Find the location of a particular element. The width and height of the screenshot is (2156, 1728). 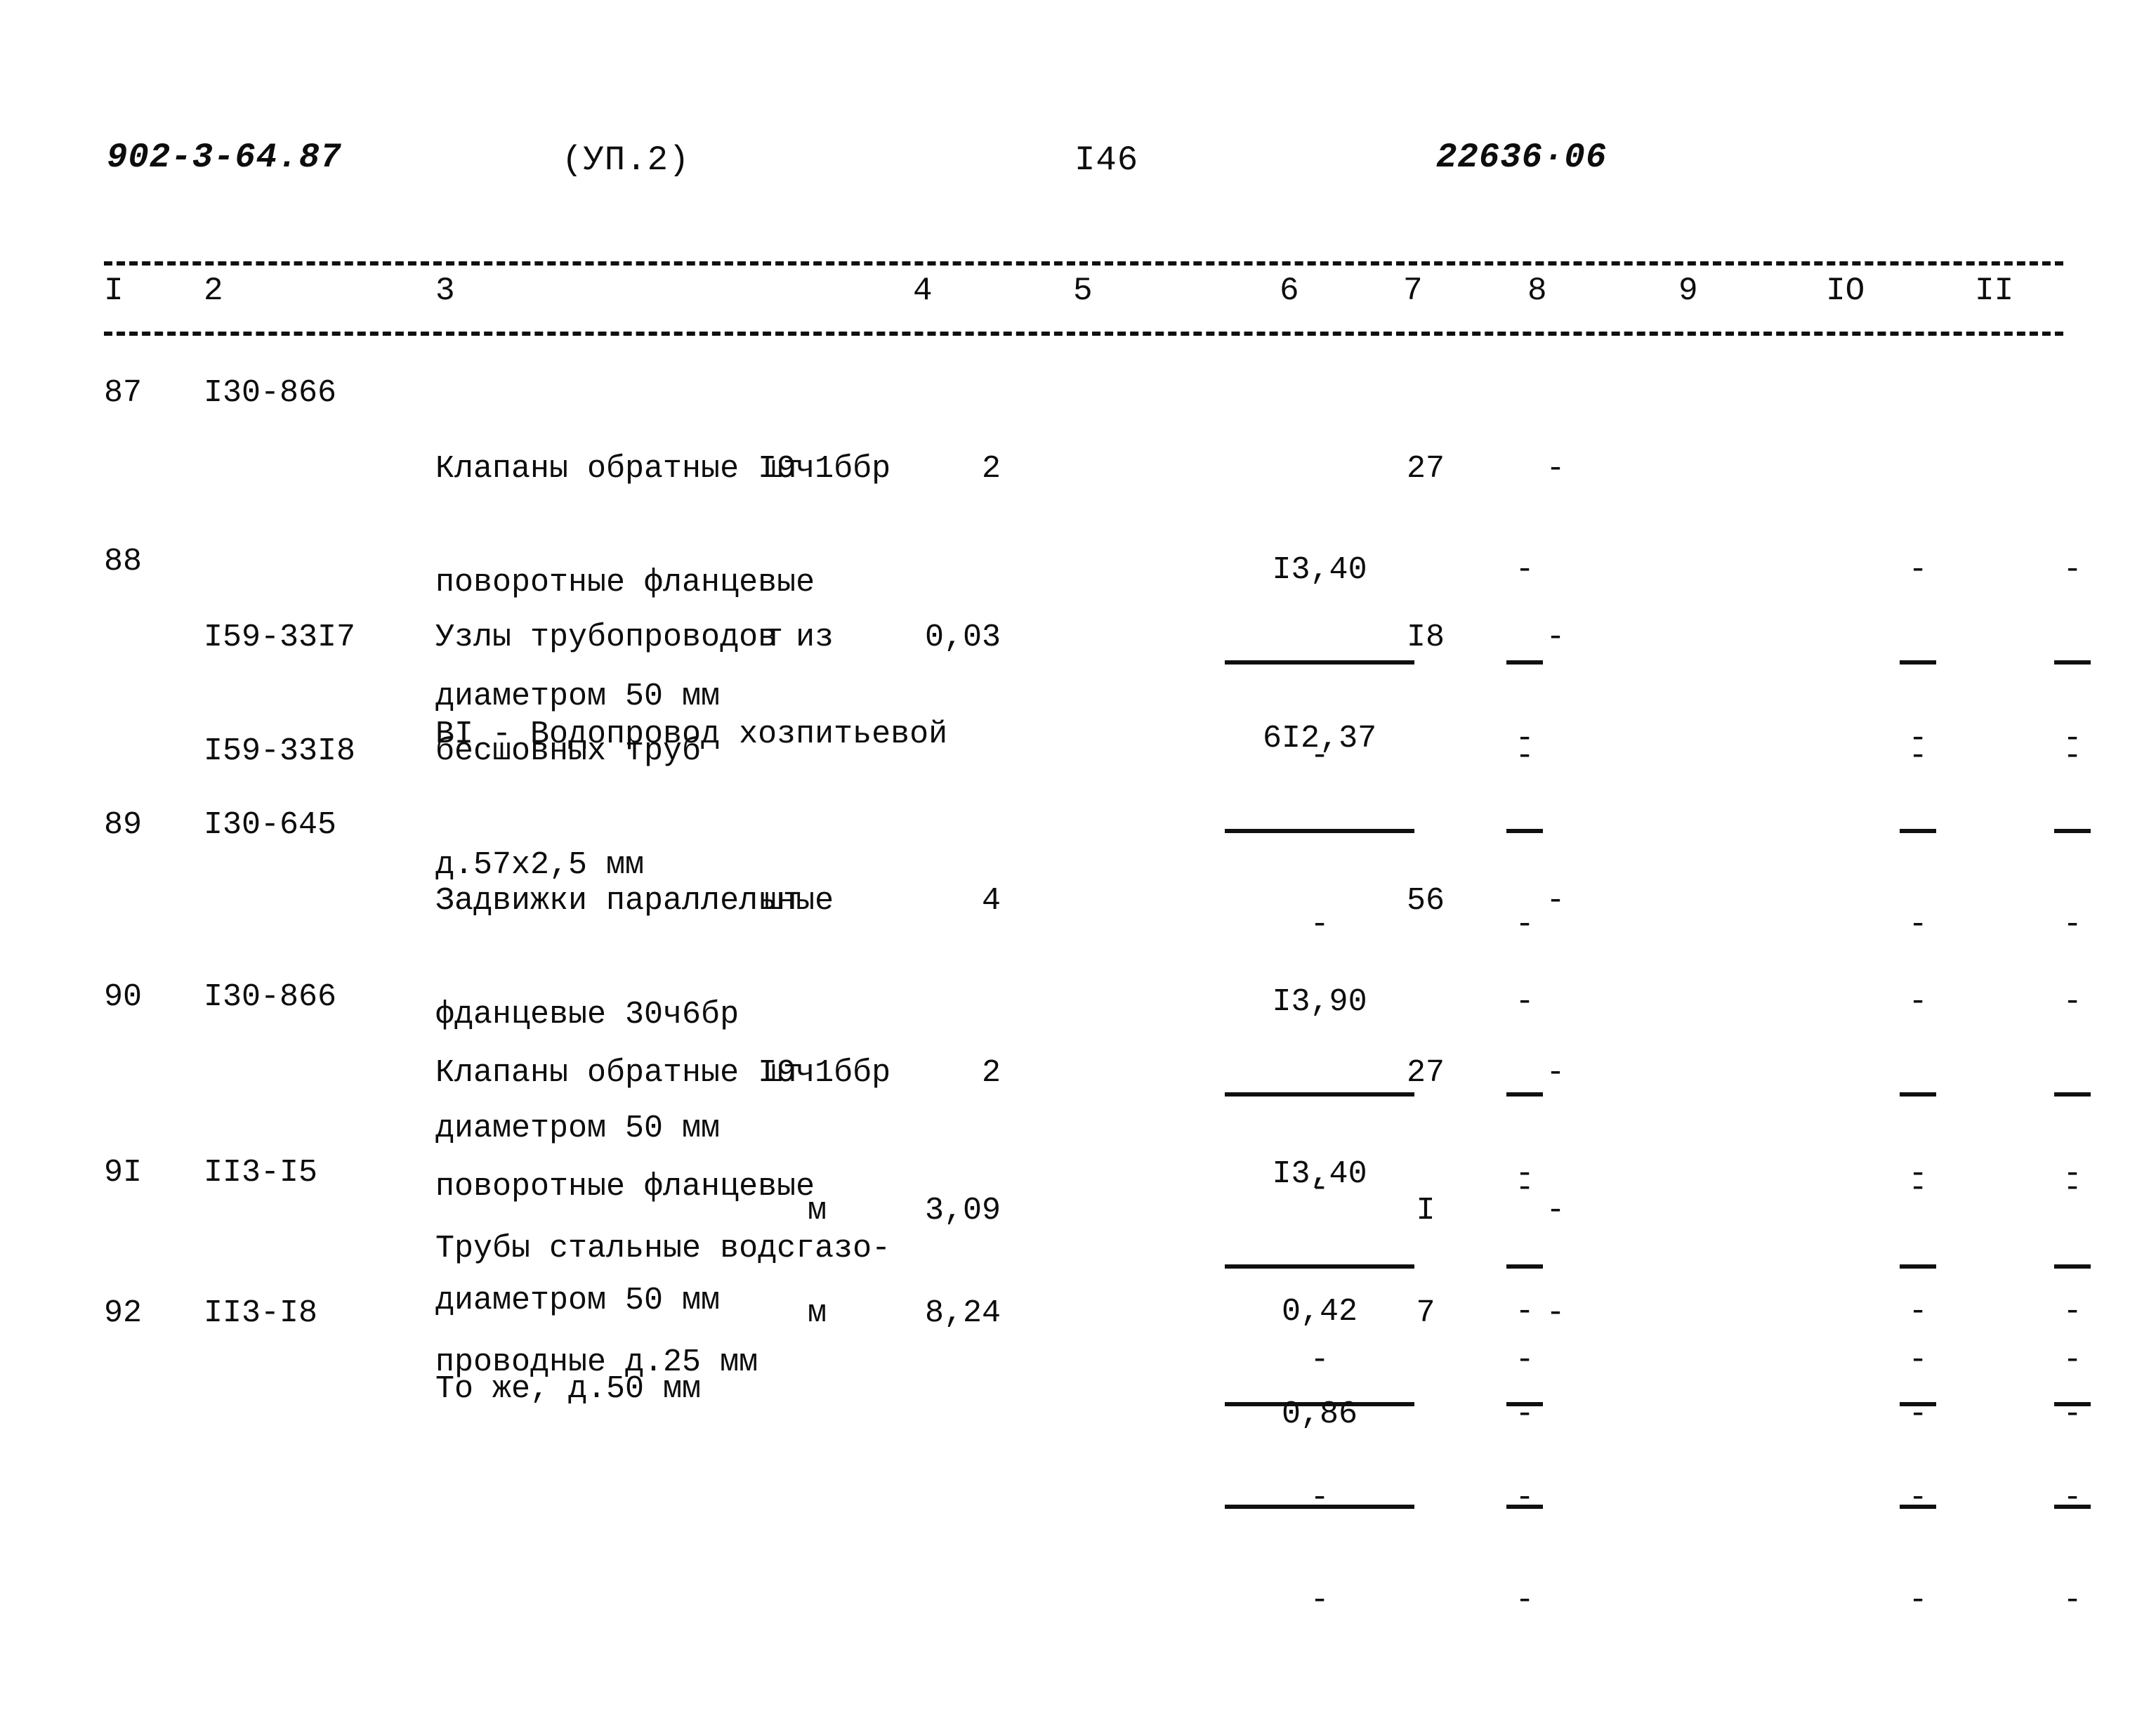

row-code-line-1: I59-33I7 is located at coordinates (280, 637).